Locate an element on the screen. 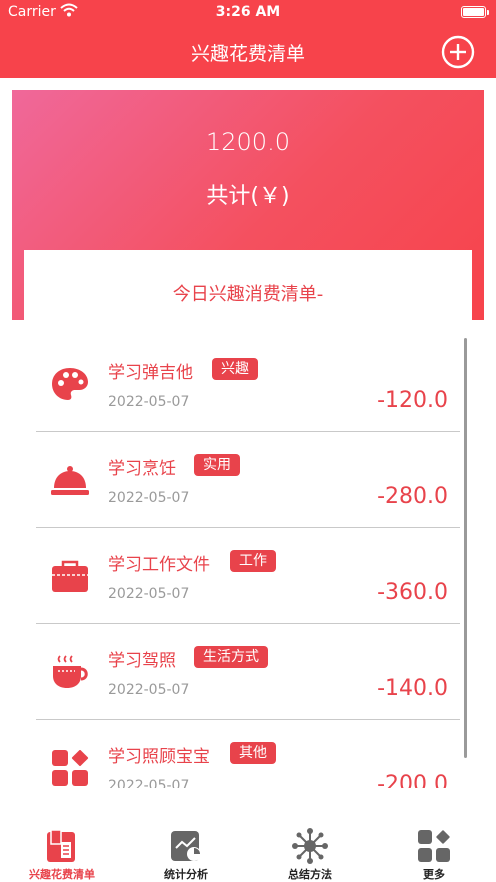  tab-statistics: 统计分析 is located at coordinates (186, 852).